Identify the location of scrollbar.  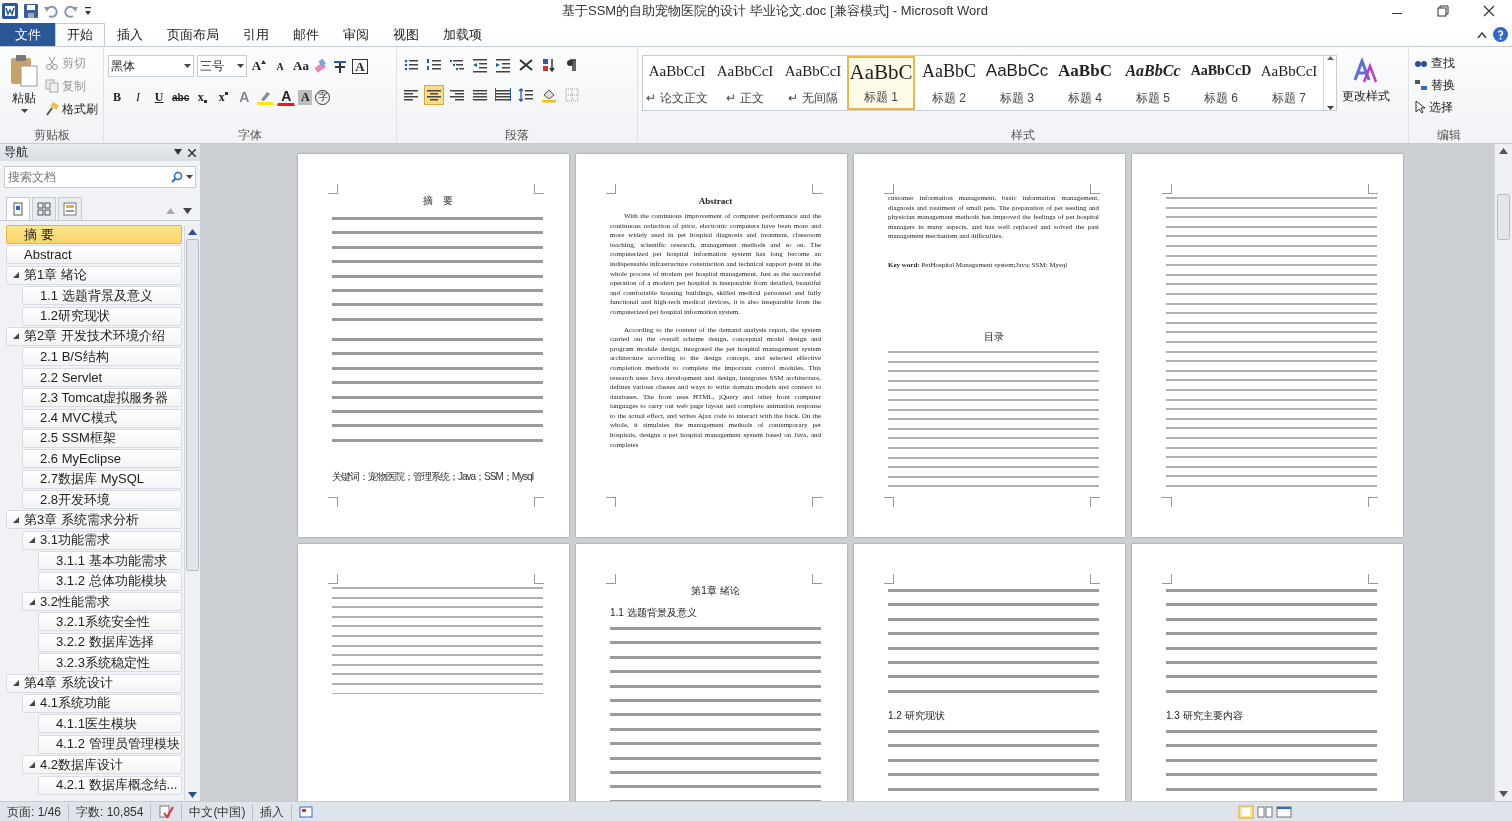
(1503, 472).